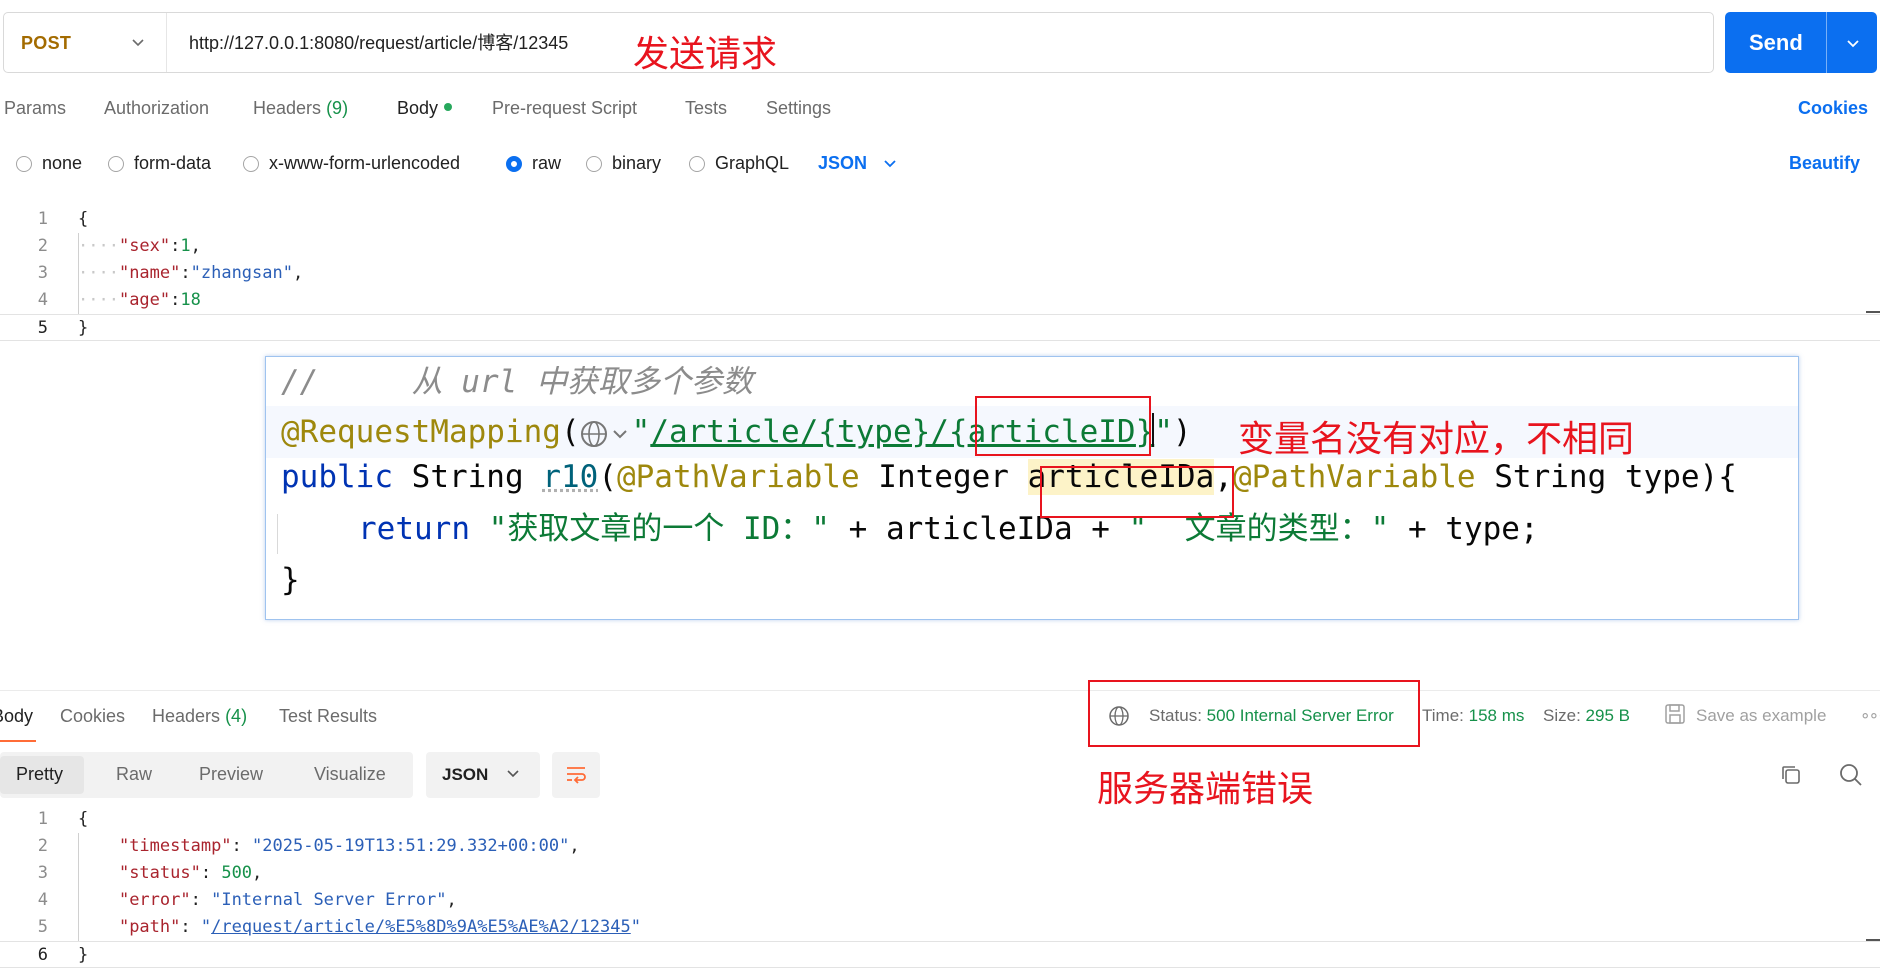  I want to click on radio-none: none, so click(49, 163).